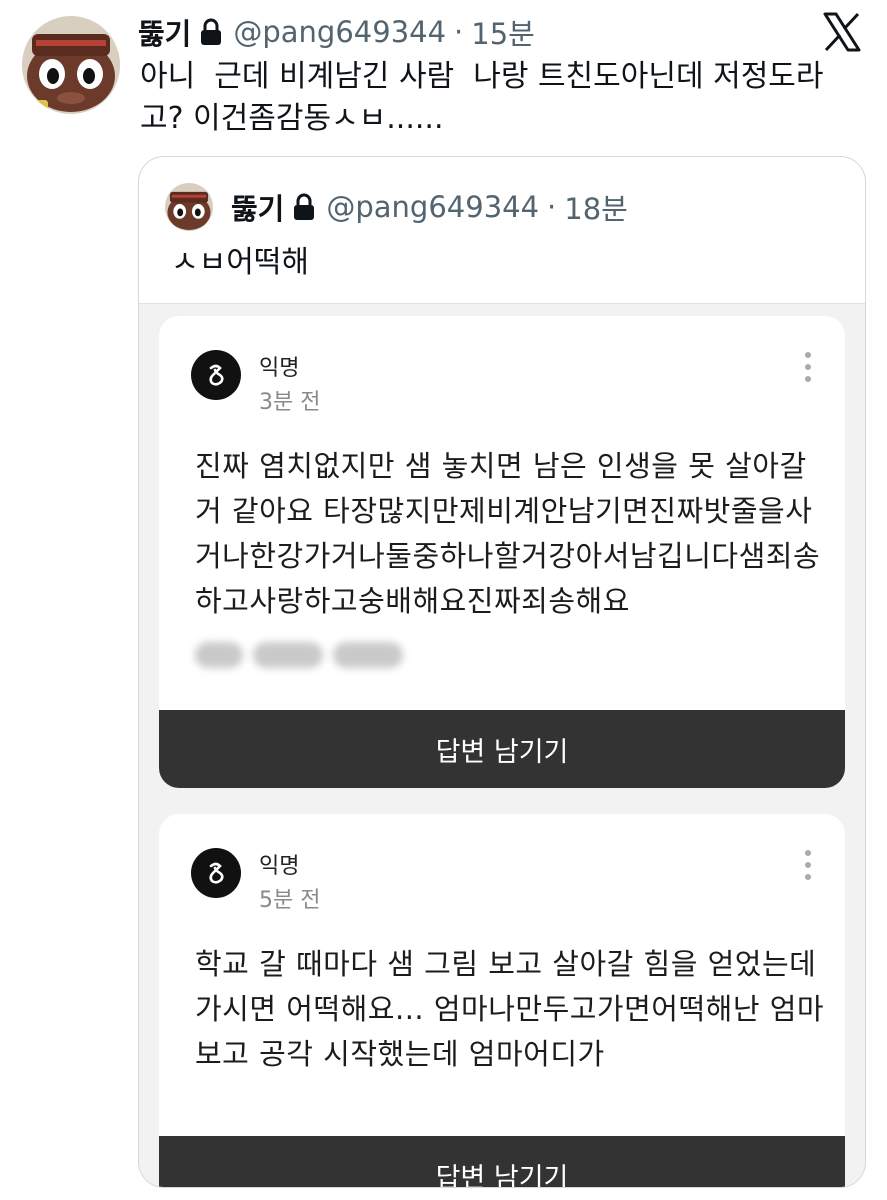 The image size is (887, 1200). Describe the element at coordinates (71, 65) in the screenshot. I see `profile-avatar` at that location.